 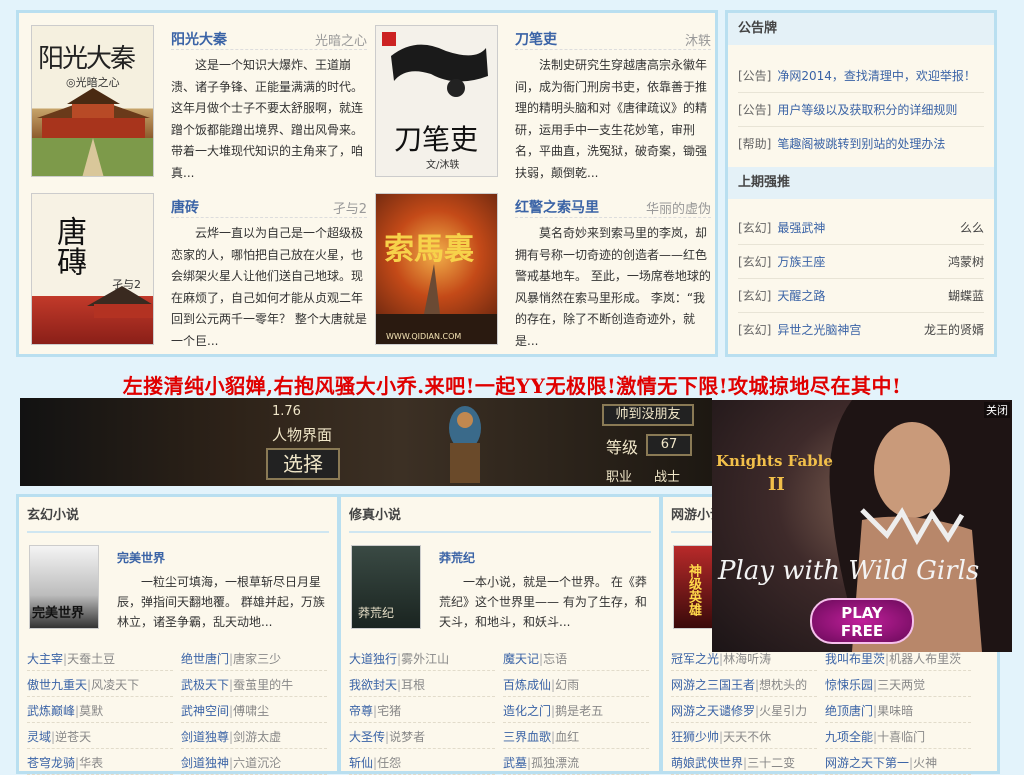 What do you see at coordinates (898, 763) in the screenshot?
I see `list-item: 网游之天下第一|火神` at bounding box center [898, 763].